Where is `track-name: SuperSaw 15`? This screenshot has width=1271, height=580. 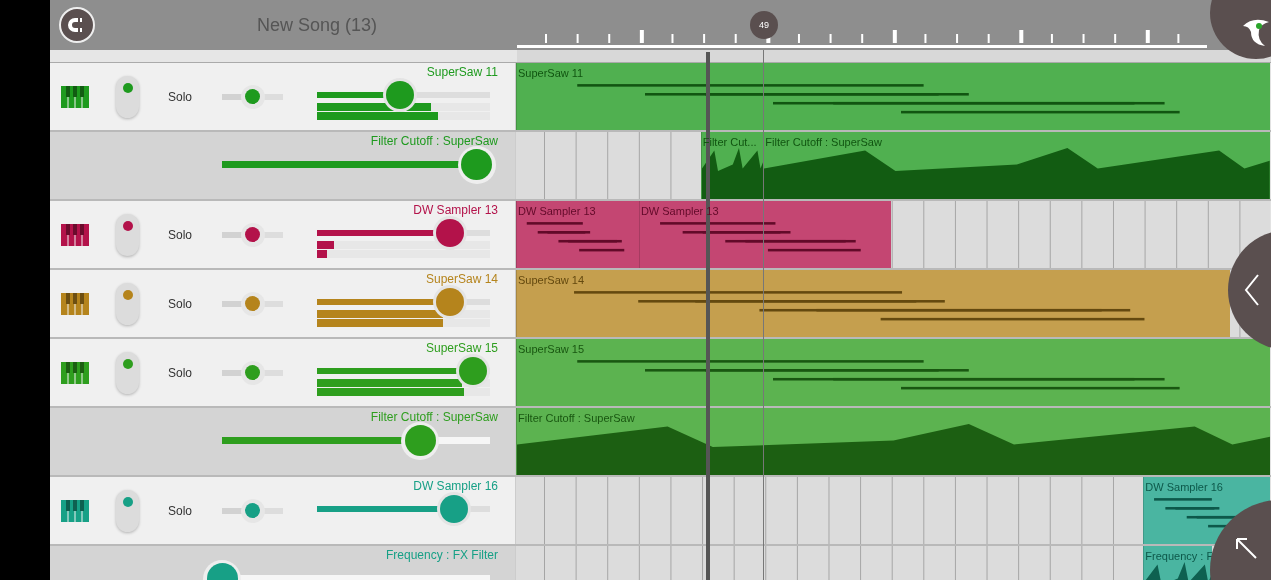 track-name: SuperSaw 15 is located at coordinates (461, 347).